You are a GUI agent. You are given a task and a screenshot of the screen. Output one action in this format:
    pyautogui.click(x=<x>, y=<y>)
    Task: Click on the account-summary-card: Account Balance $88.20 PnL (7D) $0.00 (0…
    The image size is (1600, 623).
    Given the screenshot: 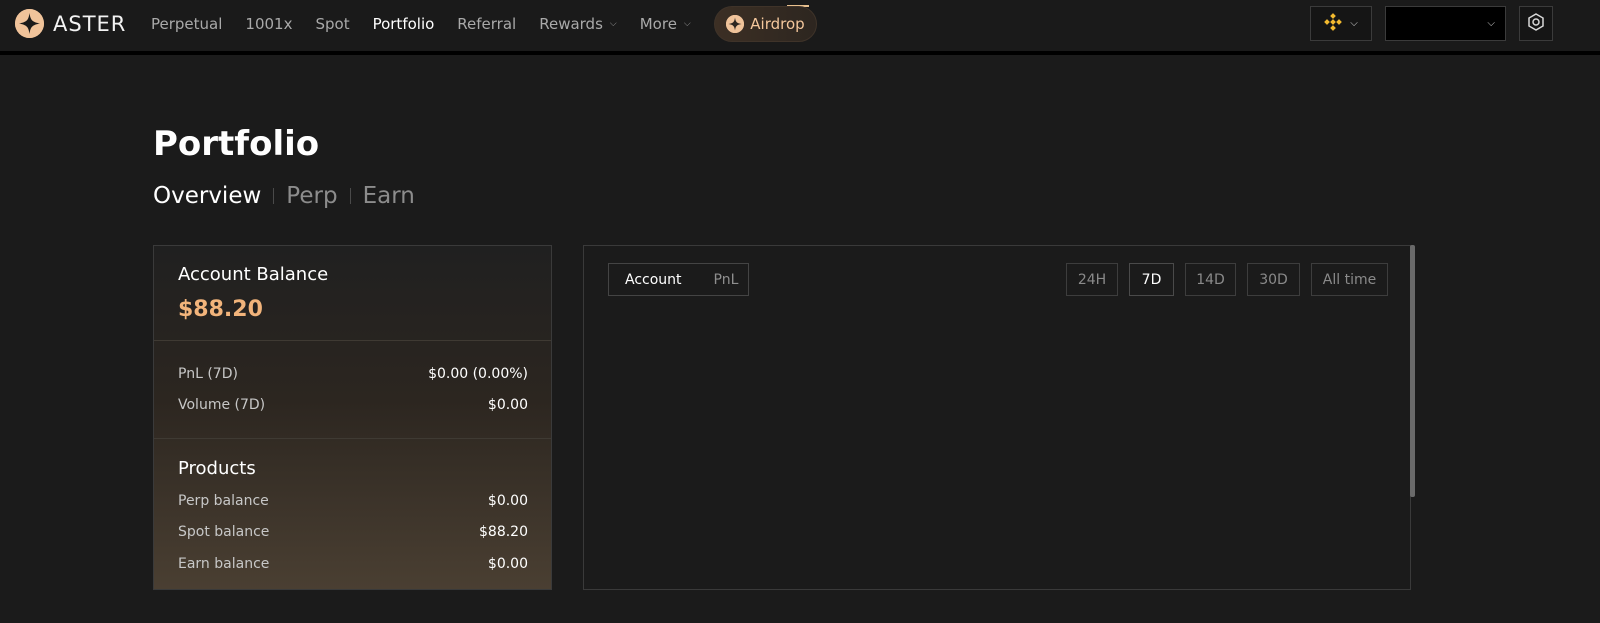 What is the action you would take?
    pyautogui.click(x=352, y=417)
    